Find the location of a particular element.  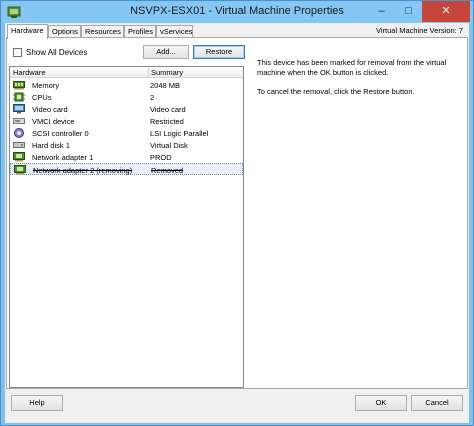

hardware-summary: Virtual Disk is located at coordinates (169, 145).